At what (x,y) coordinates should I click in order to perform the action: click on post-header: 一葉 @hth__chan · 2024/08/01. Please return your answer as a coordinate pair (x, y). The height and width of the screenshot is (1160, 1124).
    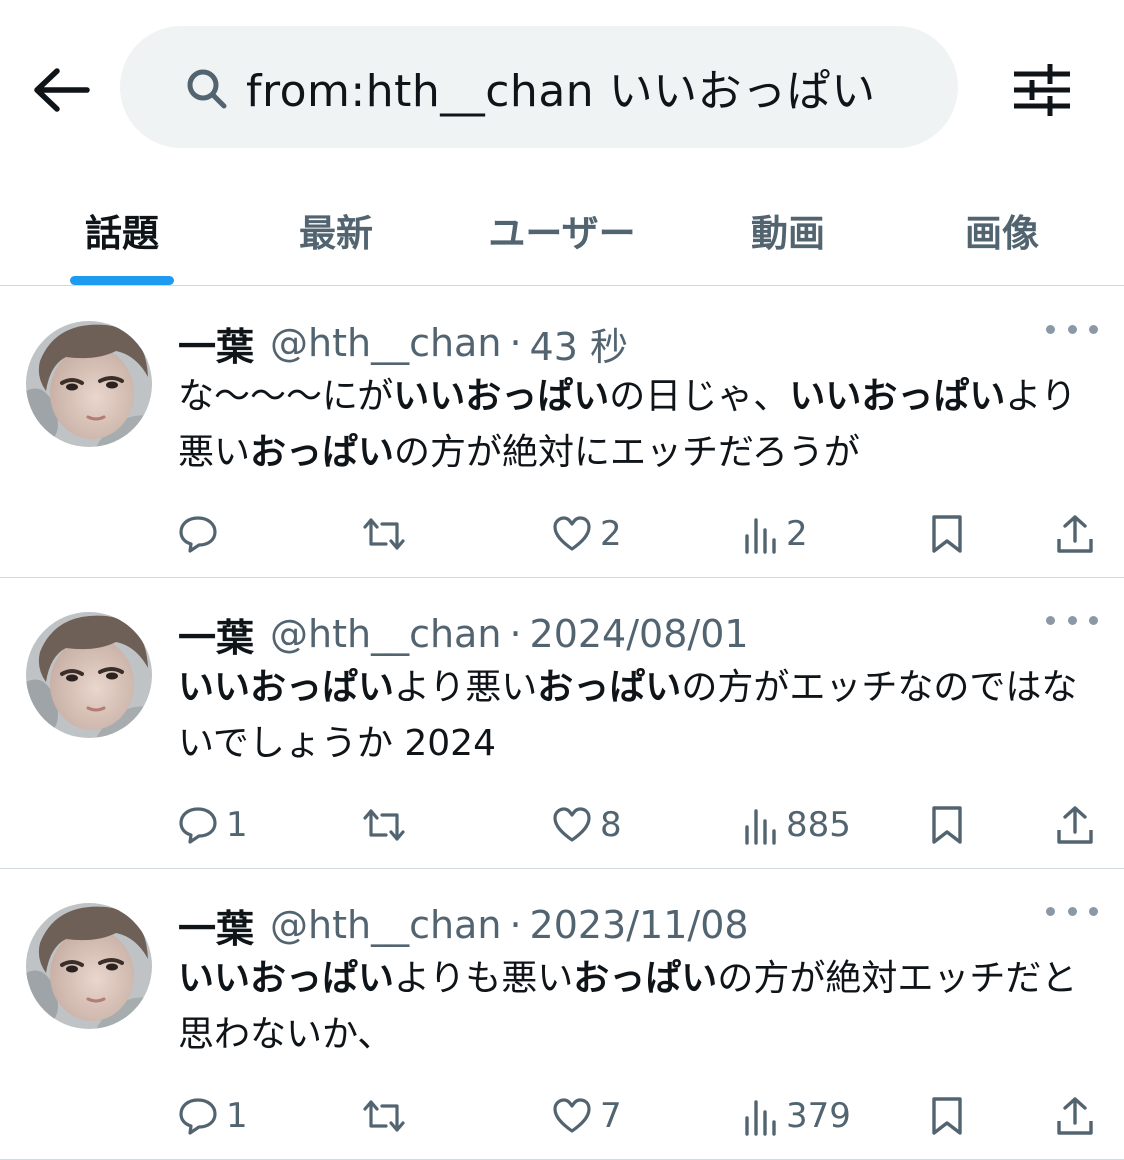
    Looking at the image, I should click on (463, 634).